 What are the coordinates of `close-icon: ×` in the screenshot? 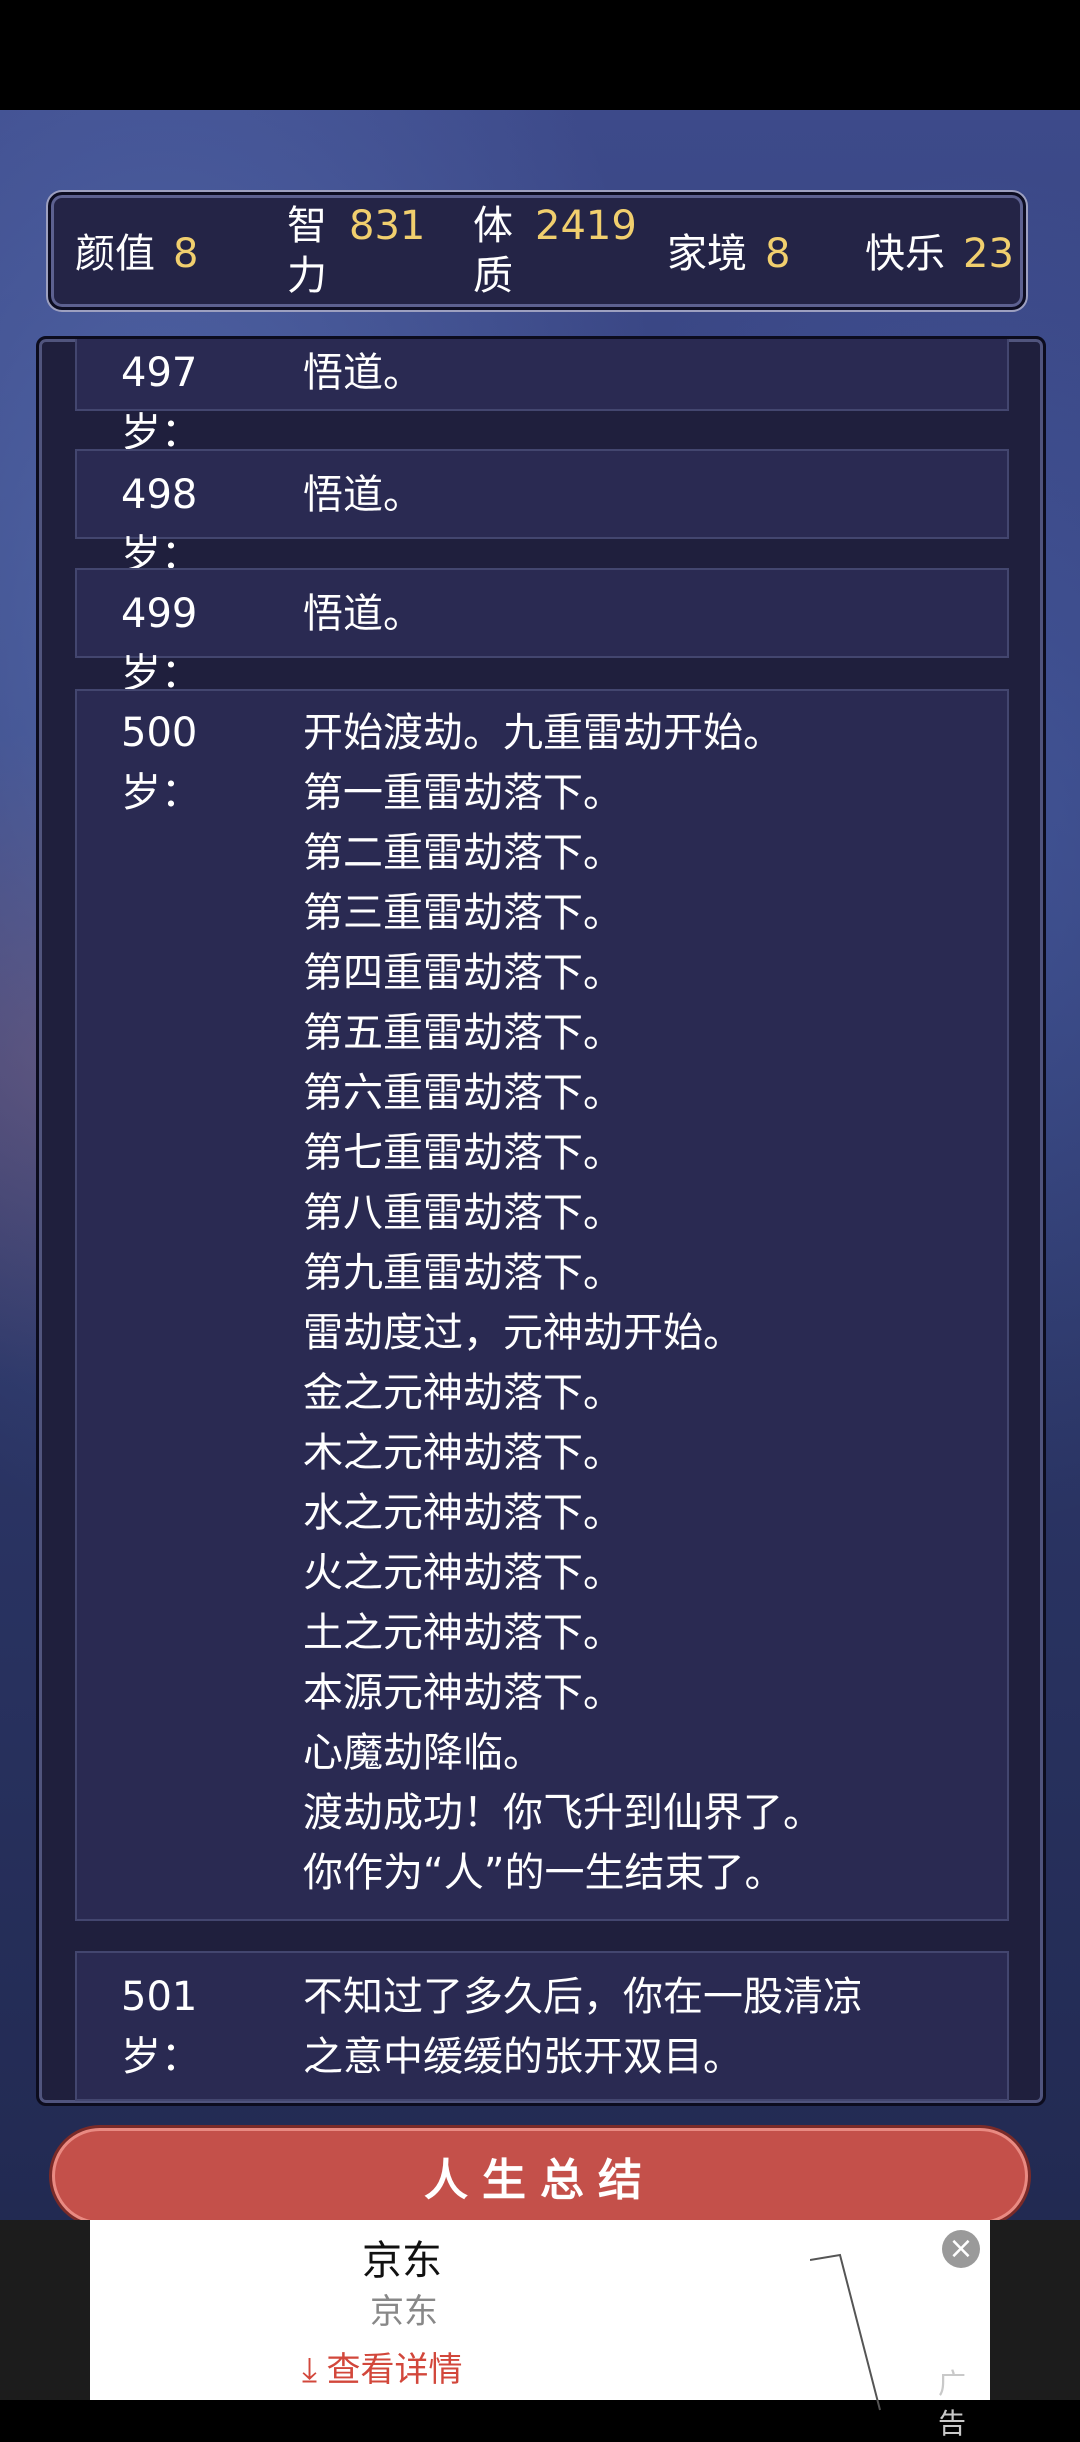 It's located at (961, 2249).